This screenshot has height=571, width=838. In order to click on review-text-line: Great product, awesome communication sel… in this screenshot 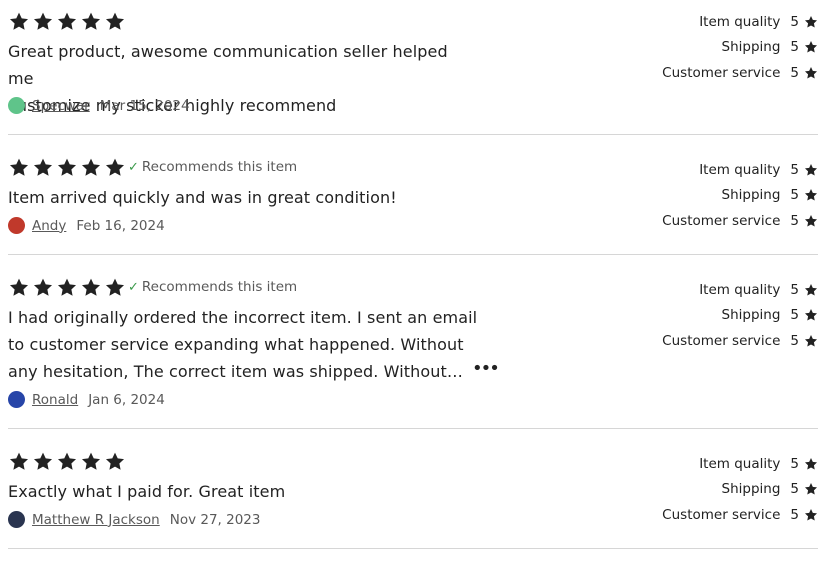, I will do `click(228, 65)`.